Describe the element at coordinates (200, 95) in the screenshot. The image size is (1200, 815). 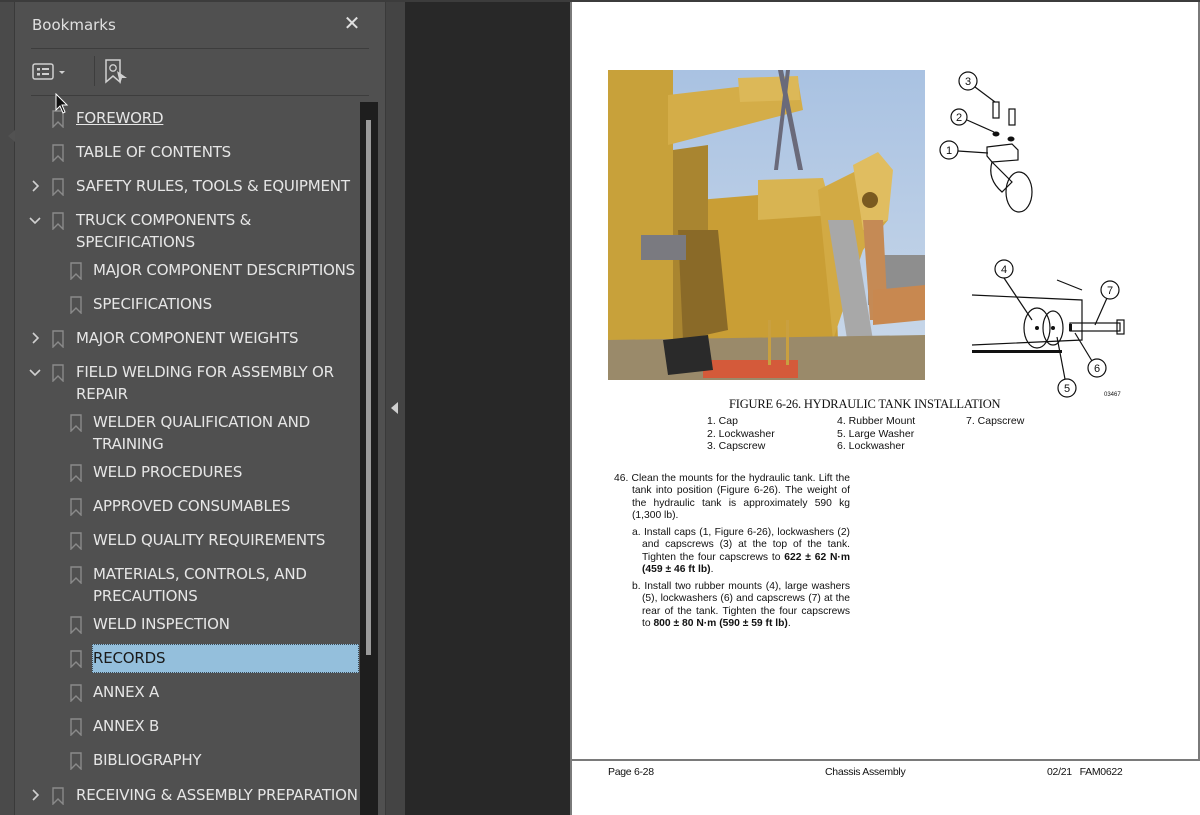
I see `divider` at that location.